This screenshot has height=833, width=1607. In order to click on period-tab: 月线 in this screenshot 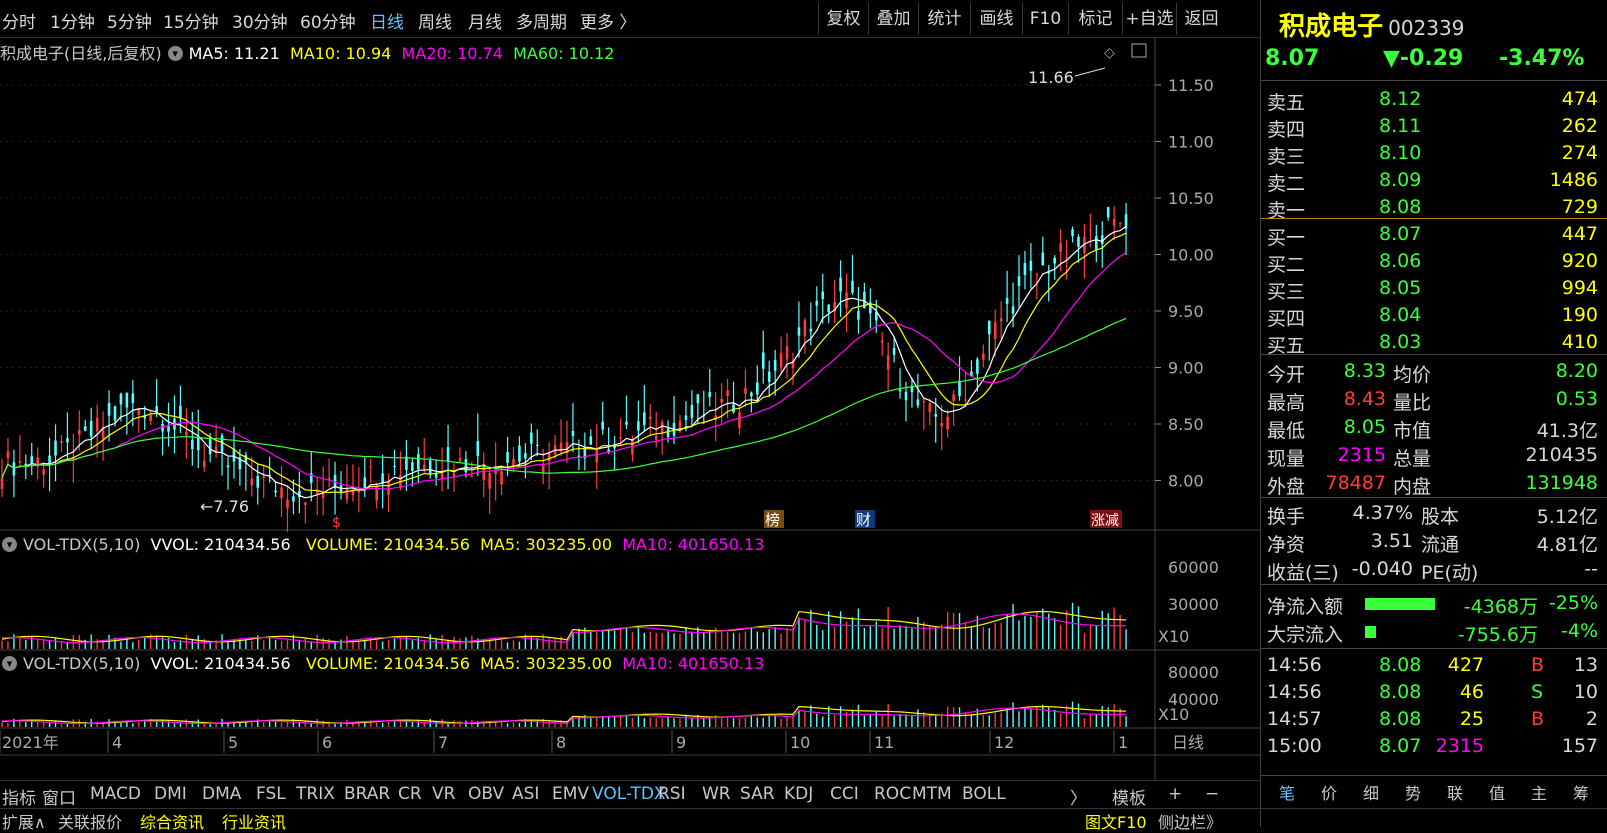, I will do `click(485, 20)`.